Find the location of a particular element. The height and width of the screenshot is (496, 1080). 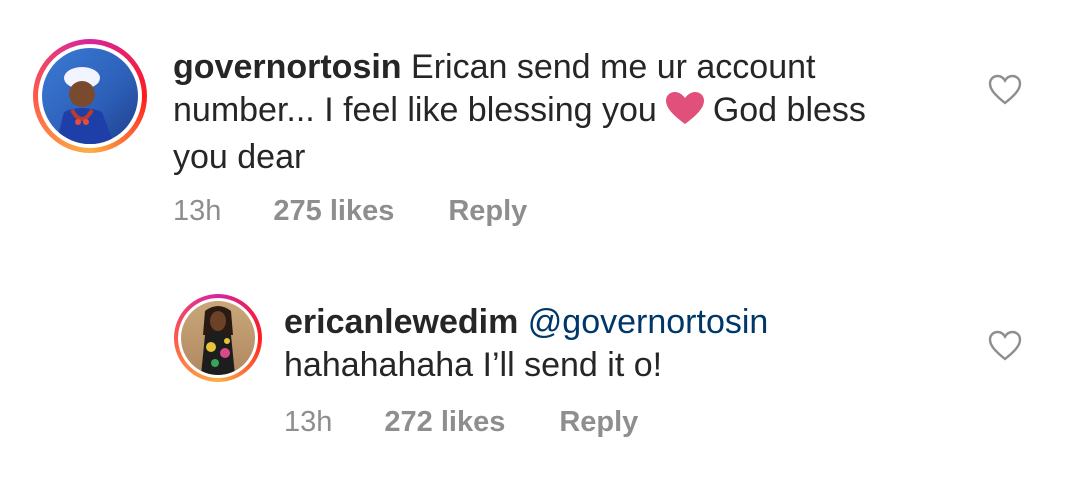

comment-text-part: God bless is located at coordinates (789, 110).